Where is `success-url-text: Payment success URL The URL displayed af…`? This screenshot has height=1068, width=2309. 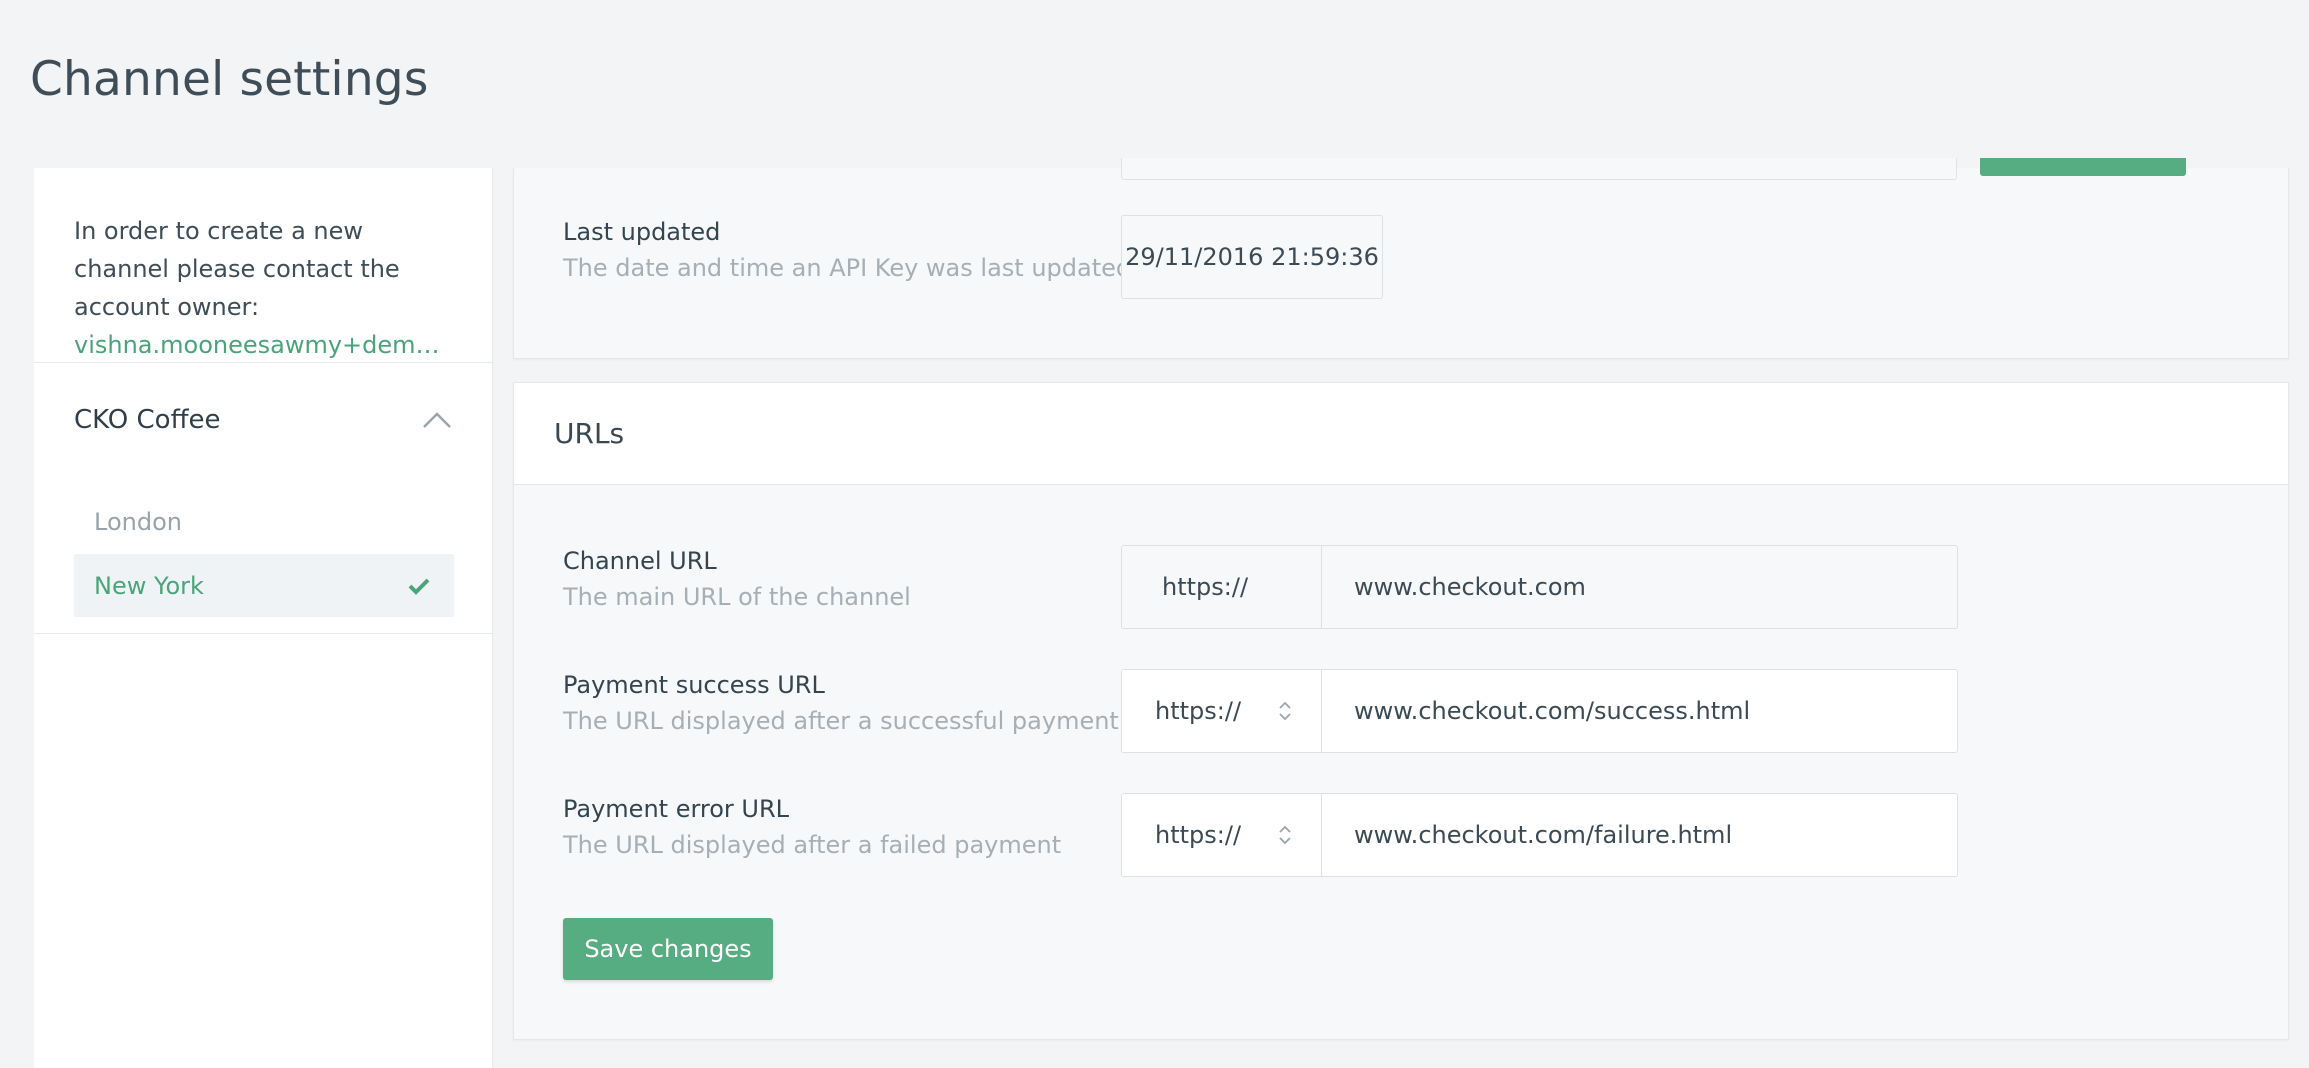 success-url-text: Payment success URL The URL displayed af… is located at coordinates (841, 703).